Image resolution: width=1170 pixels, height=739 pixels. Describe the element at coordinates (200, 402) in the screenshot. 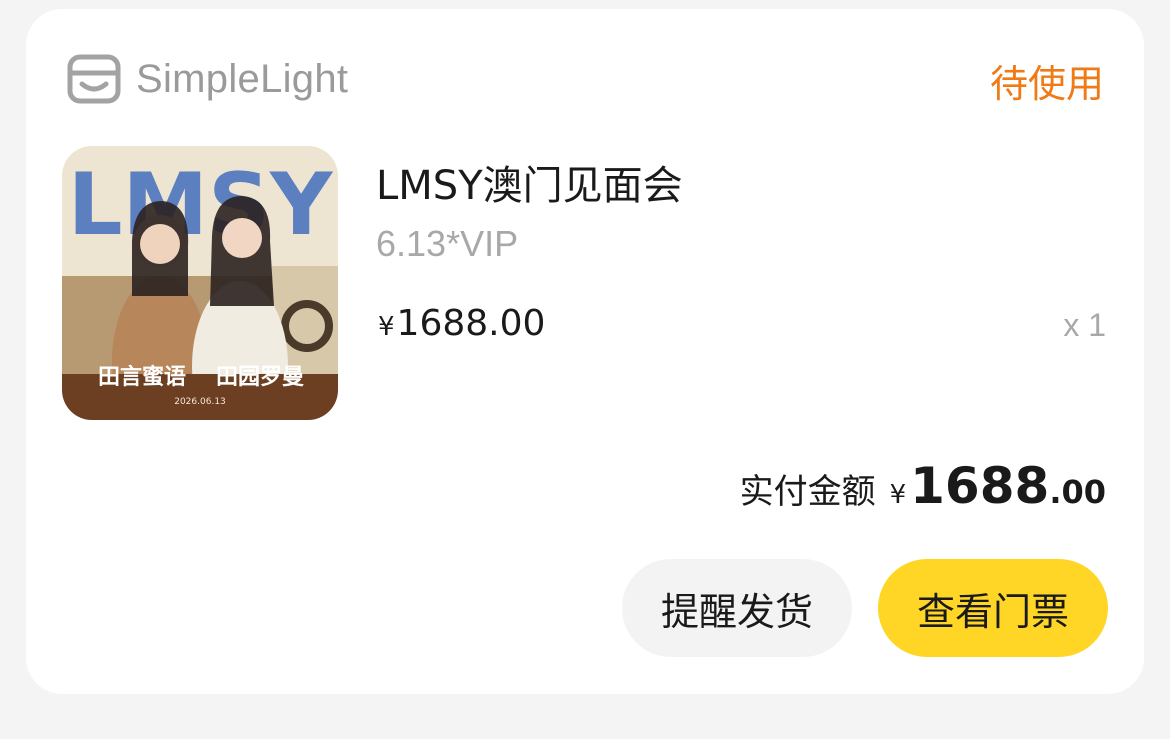

I see `poster-date: 2026.06.13` at that location.